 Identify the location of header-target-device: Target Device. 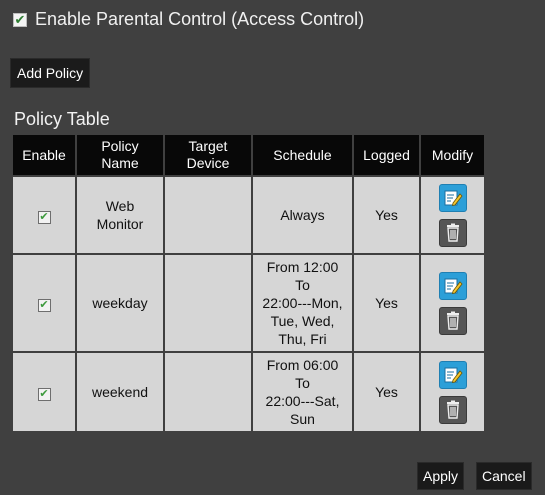
(208, 155).